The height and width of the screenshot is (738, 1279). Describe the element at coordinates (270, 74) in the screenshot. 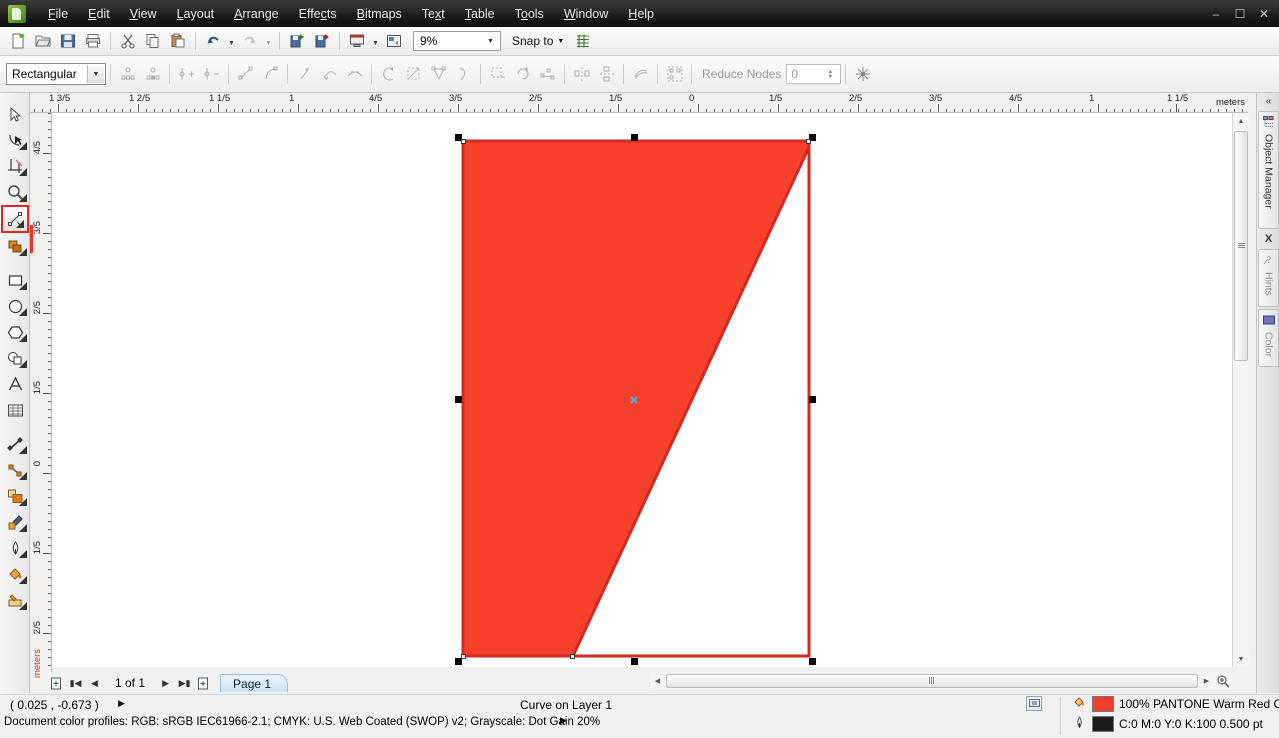

I see `break-curve-icon` at that location.